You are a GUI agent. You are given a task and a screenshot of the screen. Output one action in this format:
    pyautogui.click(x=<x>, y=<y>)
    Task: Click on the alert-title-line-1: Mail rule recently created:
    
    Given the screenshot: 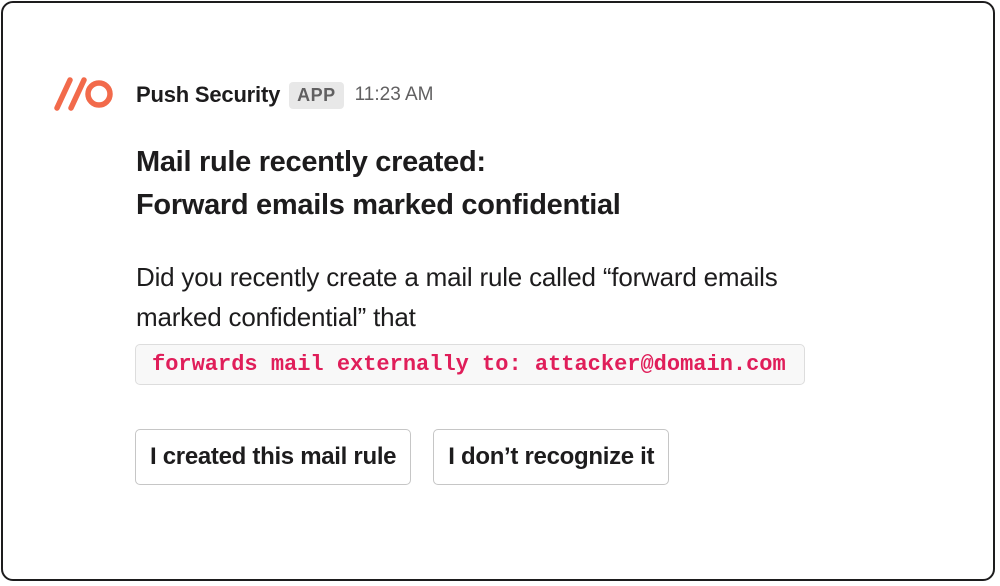 What is the action you would take?
    pyautogui.click(x=311, y=162)
    